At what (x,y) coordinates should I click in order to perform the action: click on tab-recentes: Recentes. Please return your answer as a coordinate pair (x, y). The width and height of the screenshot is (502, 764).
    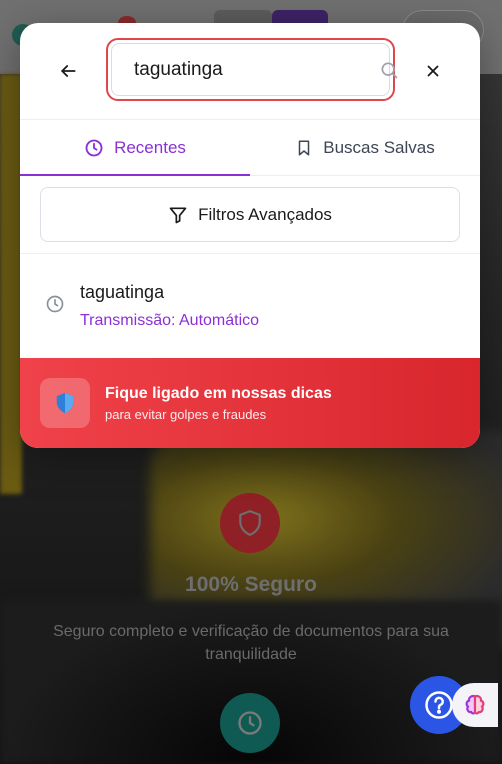
    Looking at the image, I should click on (135, 148).